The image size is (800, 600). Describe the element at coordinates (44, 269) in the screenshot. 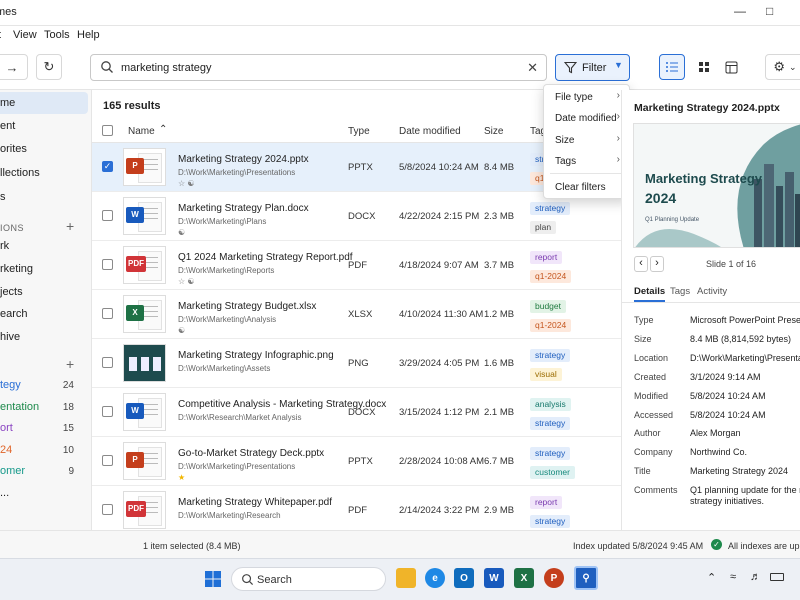

I see `sidebar-item-marketing: rketing` at that location.